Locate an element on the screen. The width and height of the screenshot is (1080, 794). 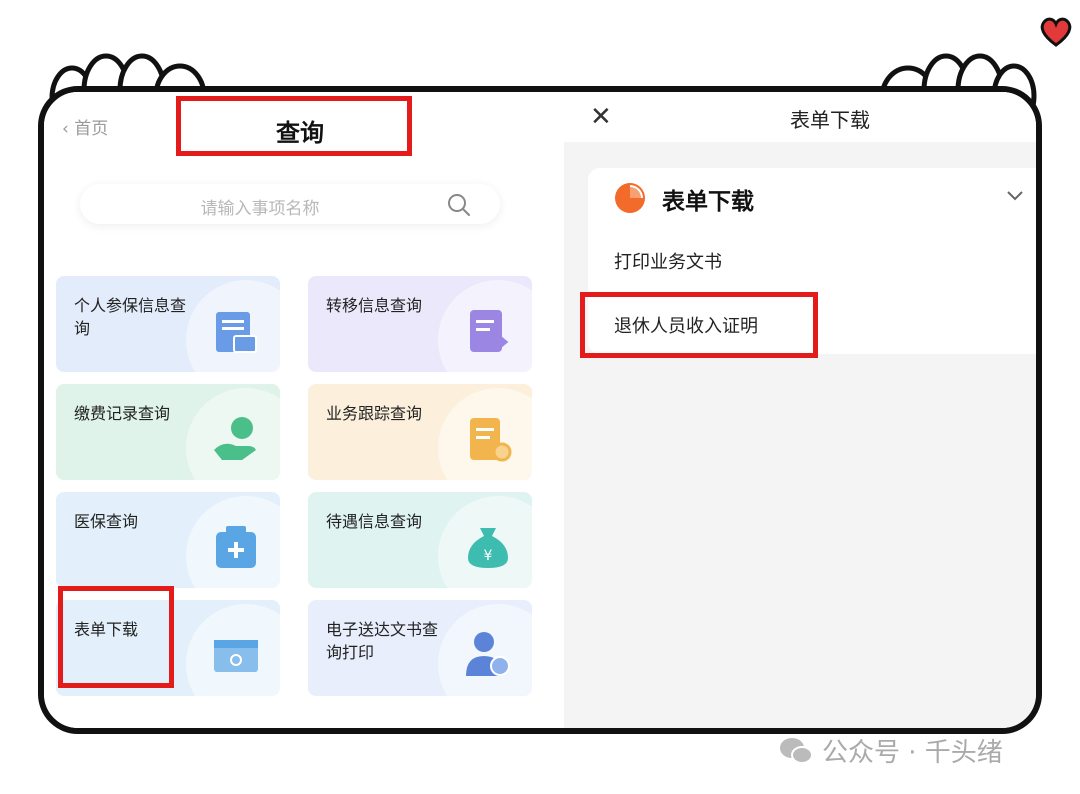
card-label: 个人参保信息查询 is located at coordinates (130, 317).